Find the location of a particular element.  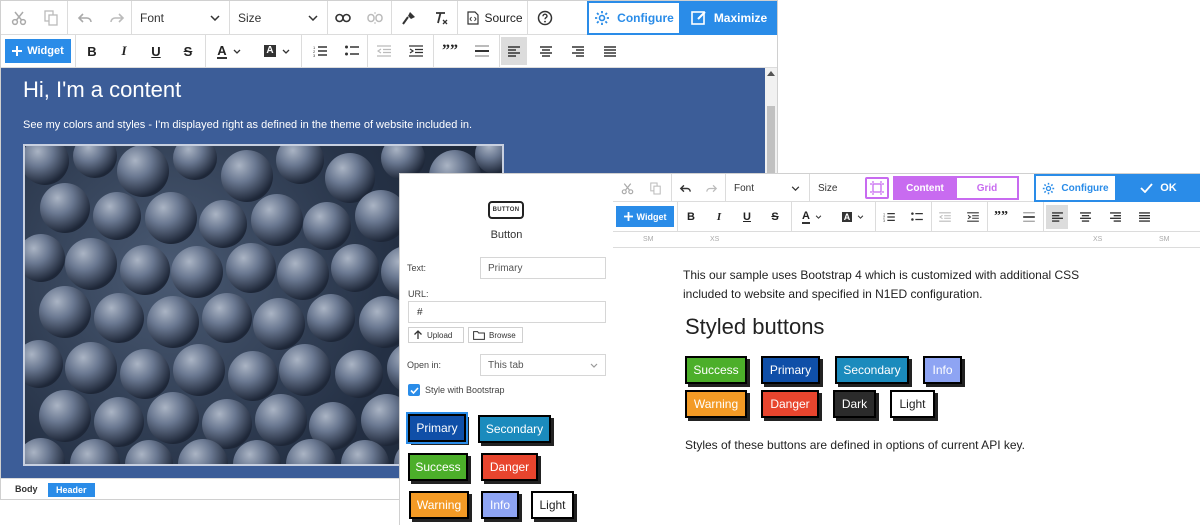

ok-button: OK is located at coordinates (1158, 188).